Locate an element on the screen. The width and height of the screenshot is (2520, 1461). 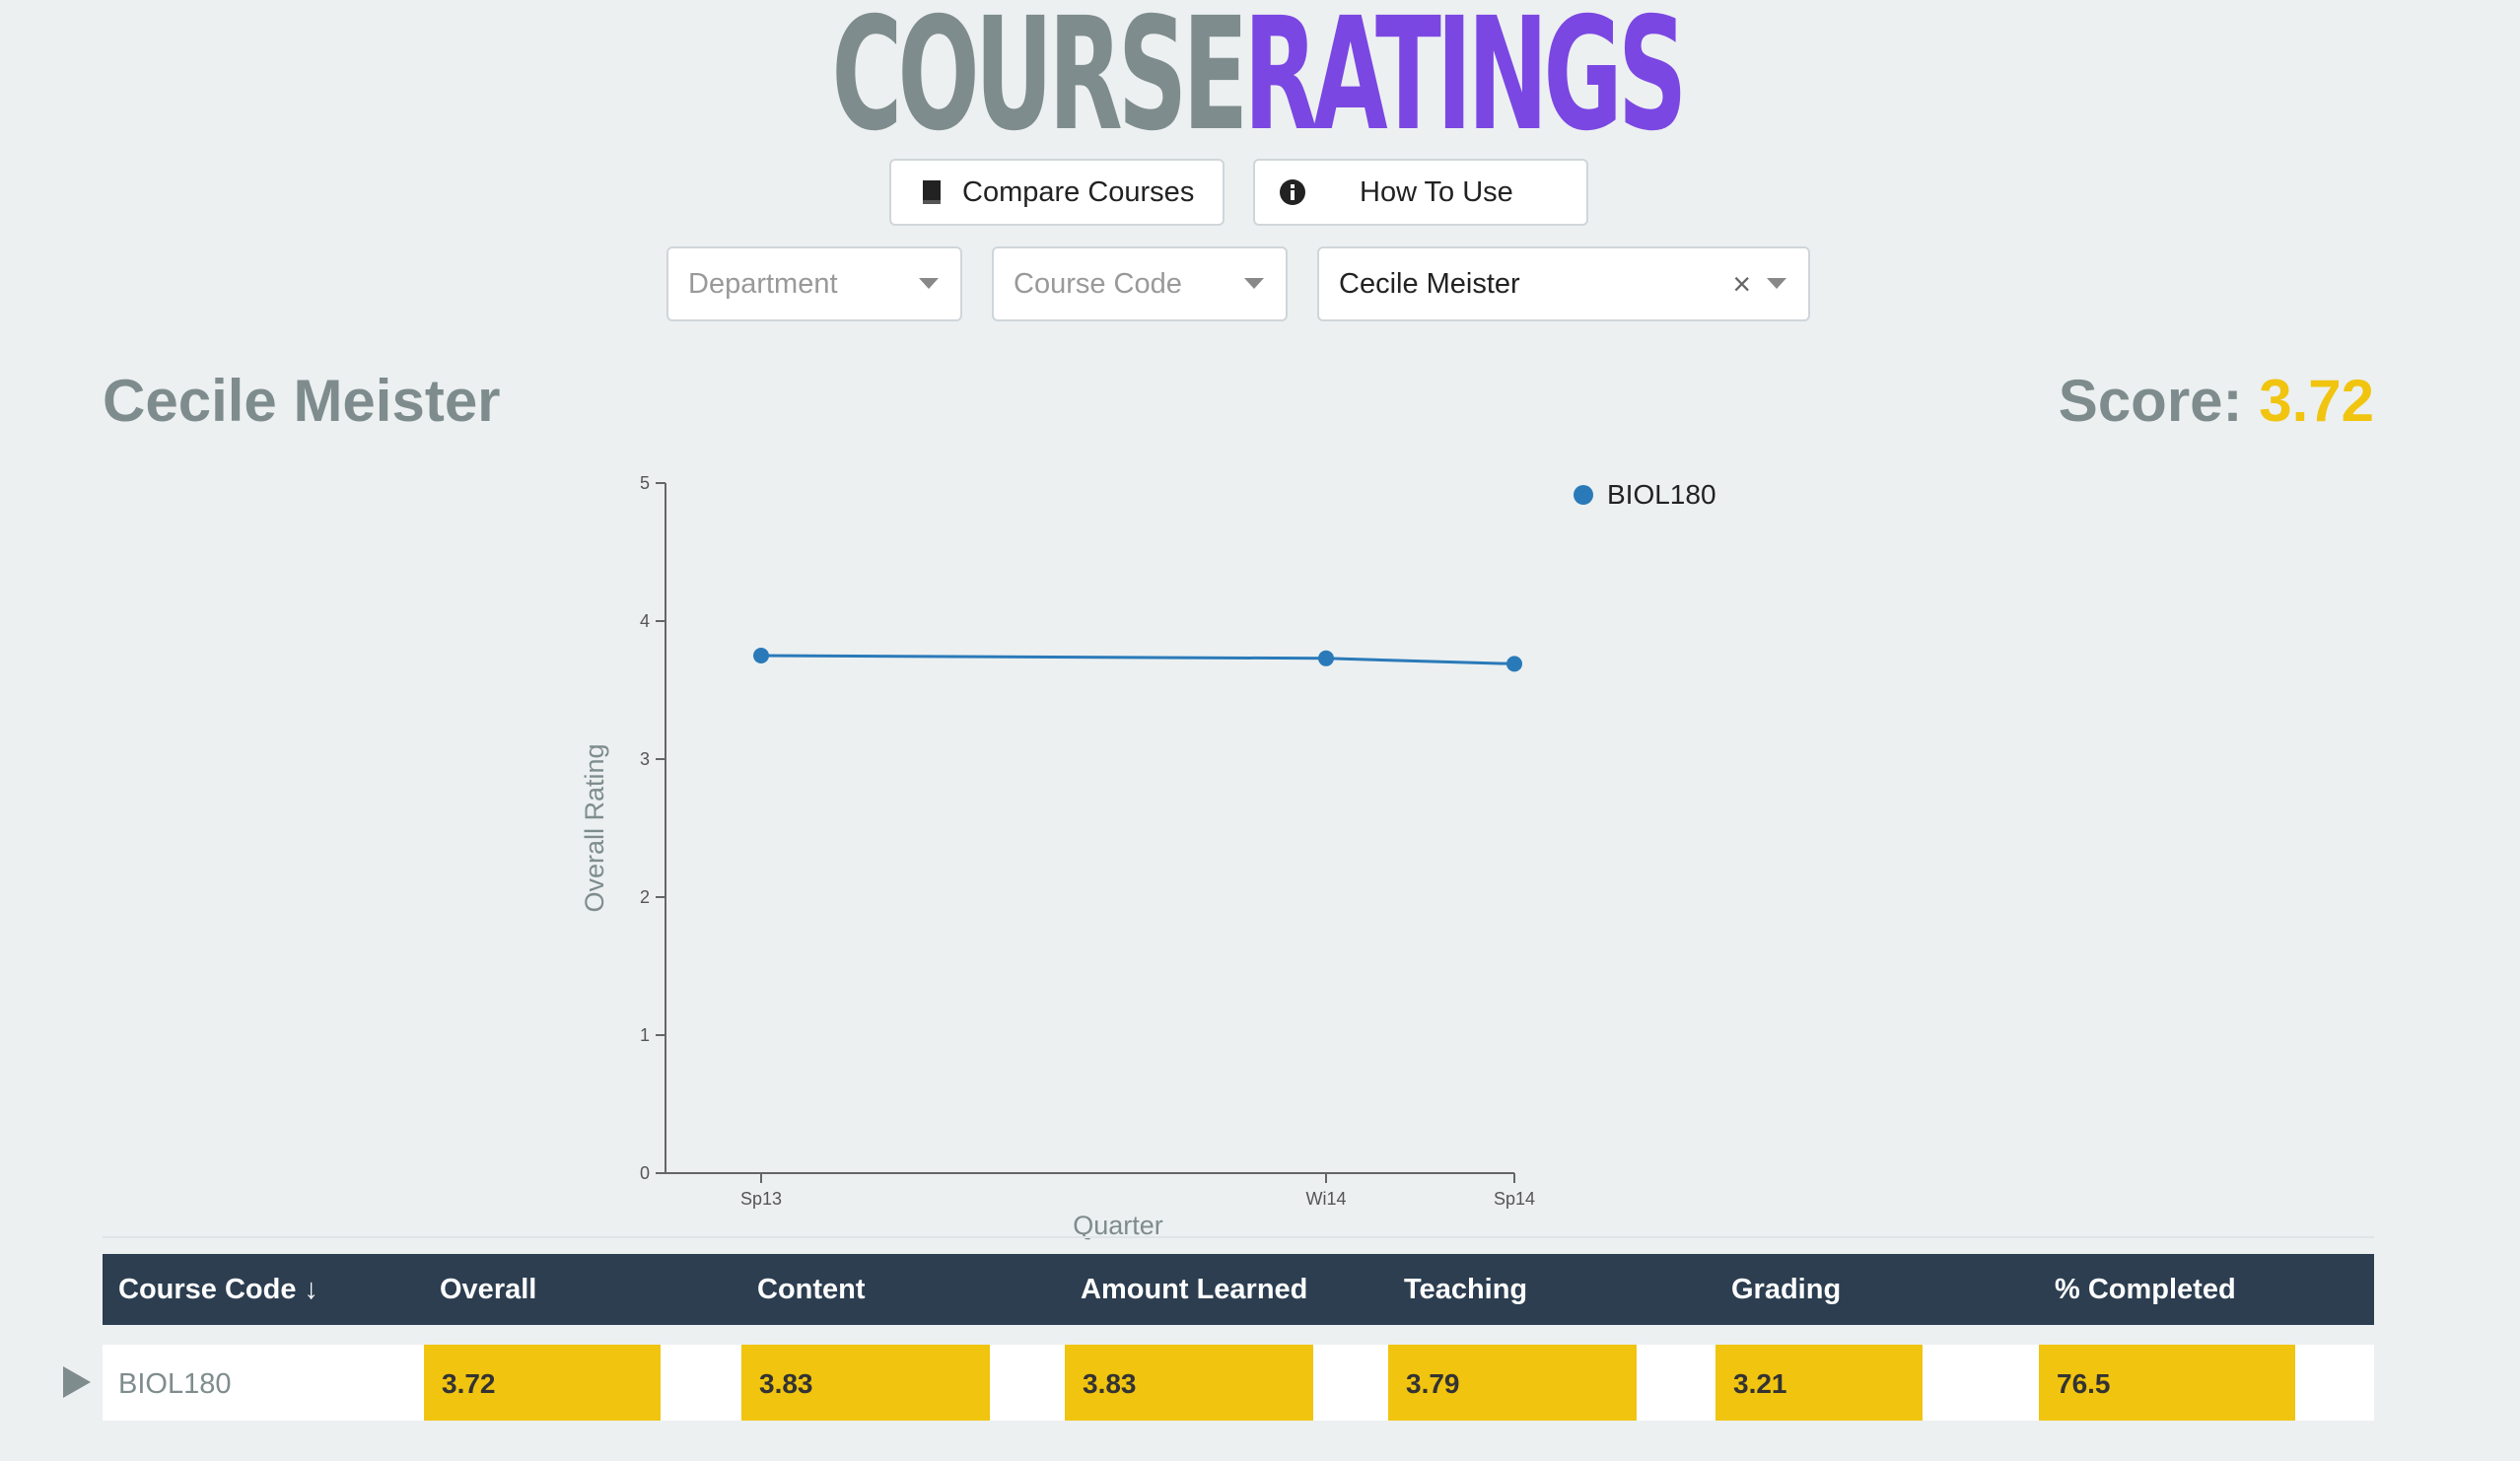
table-divider is located at coordinates (1238, 1237).